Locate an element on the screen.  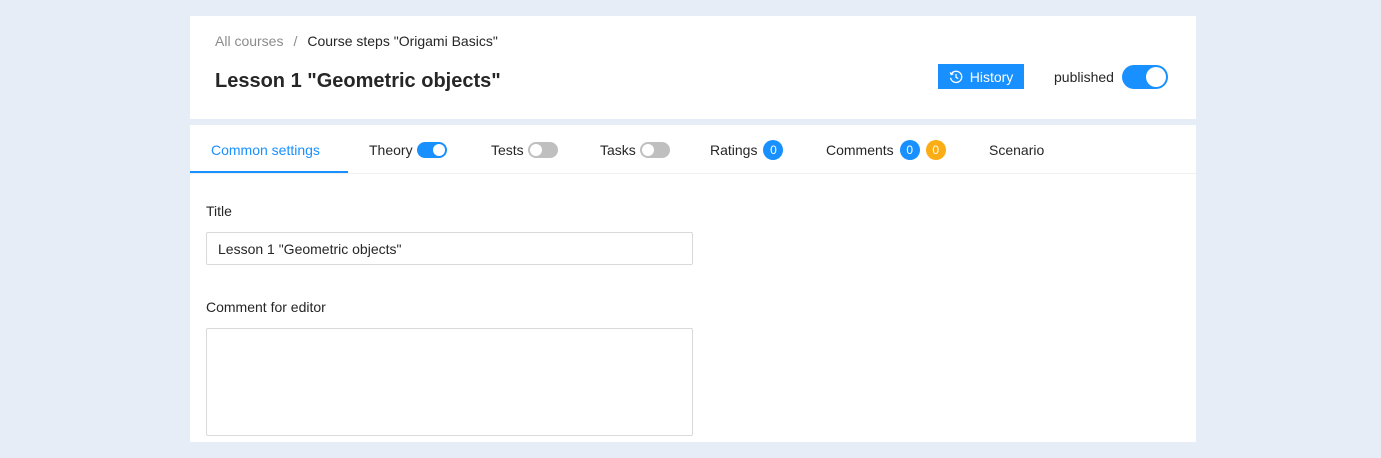
tab-label: Ratings is located at coordinates (734, 149).